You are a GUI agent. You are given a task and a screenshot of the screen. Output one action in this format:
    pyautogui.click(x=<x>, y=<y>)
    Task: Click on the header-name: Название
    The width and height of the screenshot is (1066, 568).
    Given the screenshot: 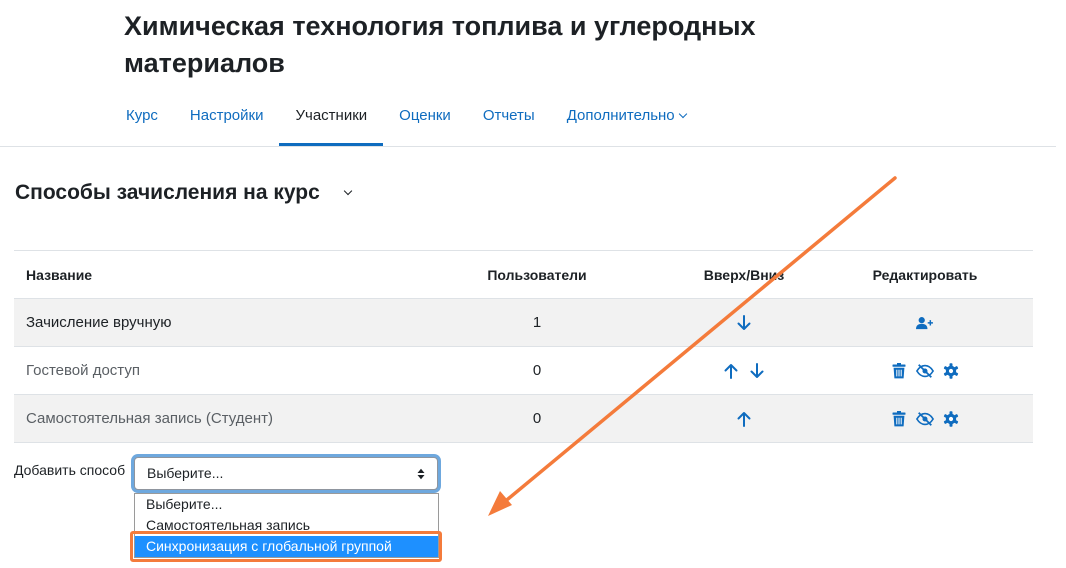 What is the action you would take?
    pyautogui.click(x=59, y=274)
    